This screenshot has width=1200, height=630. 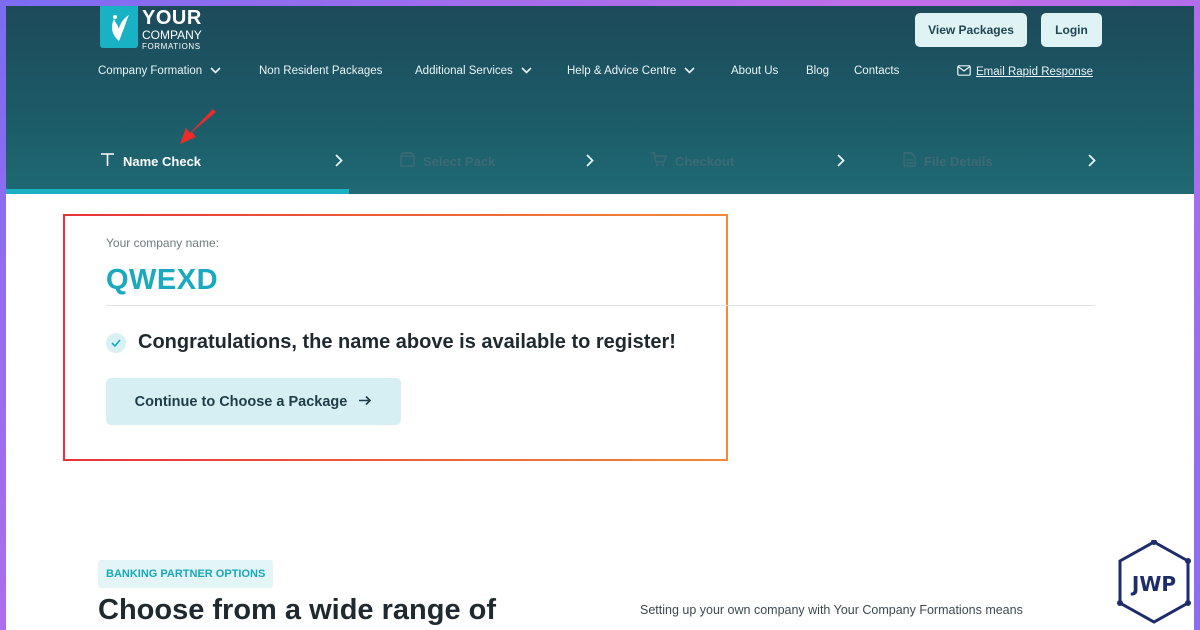 I want to click on login-button: Login, so click(x=1071, y=30).